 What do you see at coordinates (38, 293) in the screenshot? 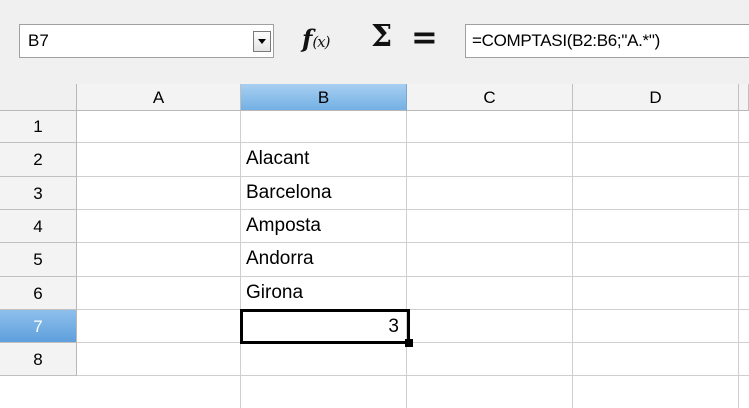
I see `row-header-6: 6` at bounding box center [38, 293].